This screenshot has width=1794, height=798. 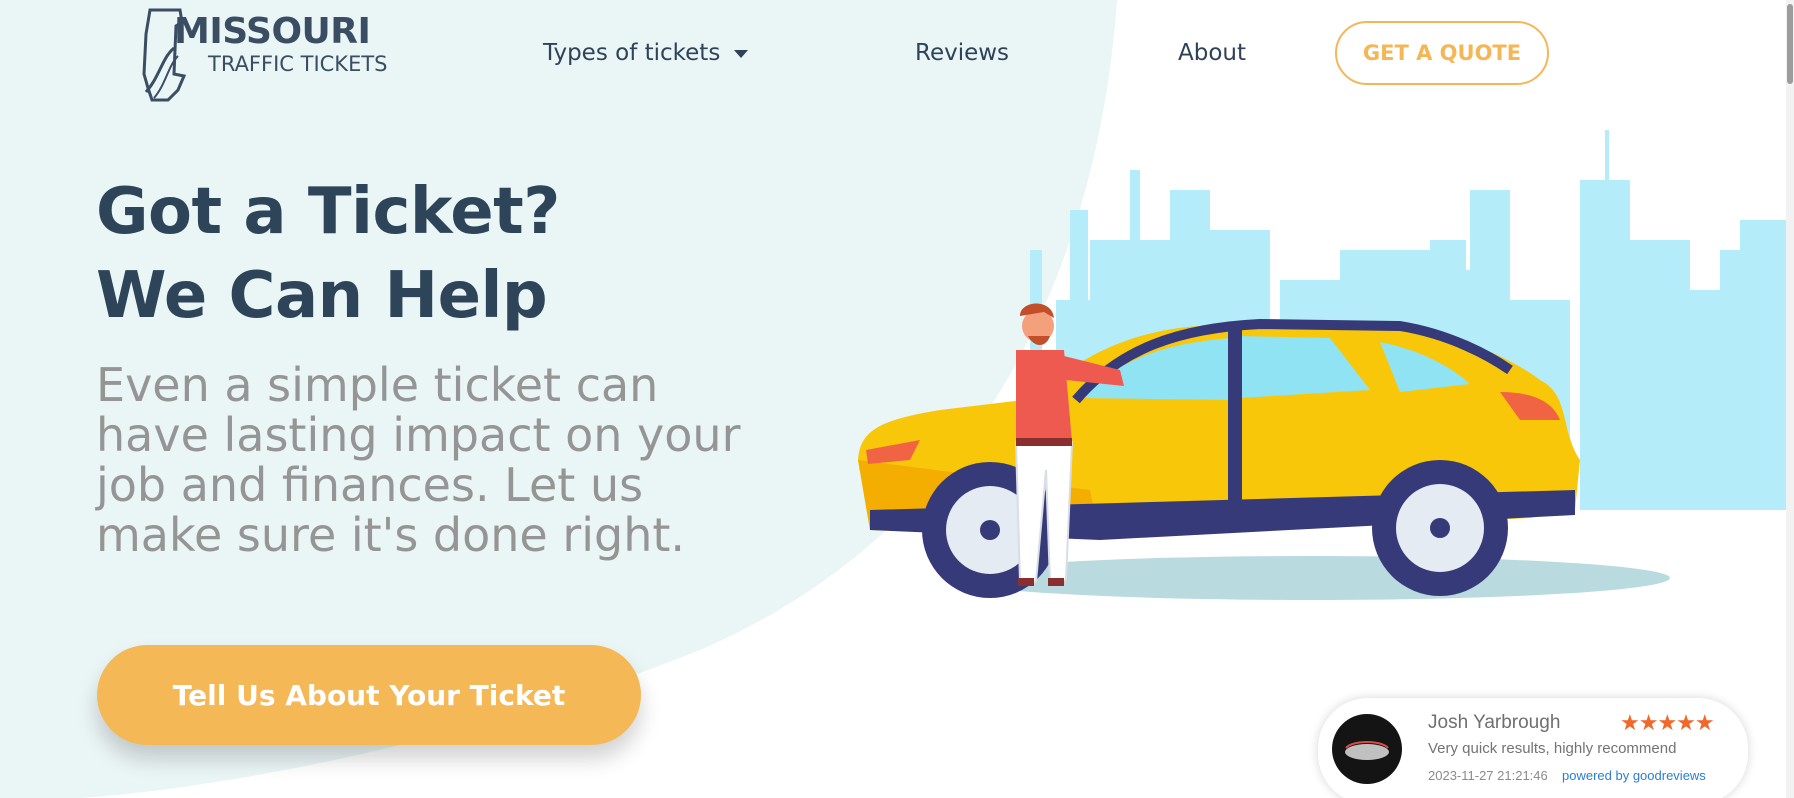 What do you see at coordinates (1790, 44) in the screenshot?
I see `scrollbar-thumb` at bounding box center [1790, 44].